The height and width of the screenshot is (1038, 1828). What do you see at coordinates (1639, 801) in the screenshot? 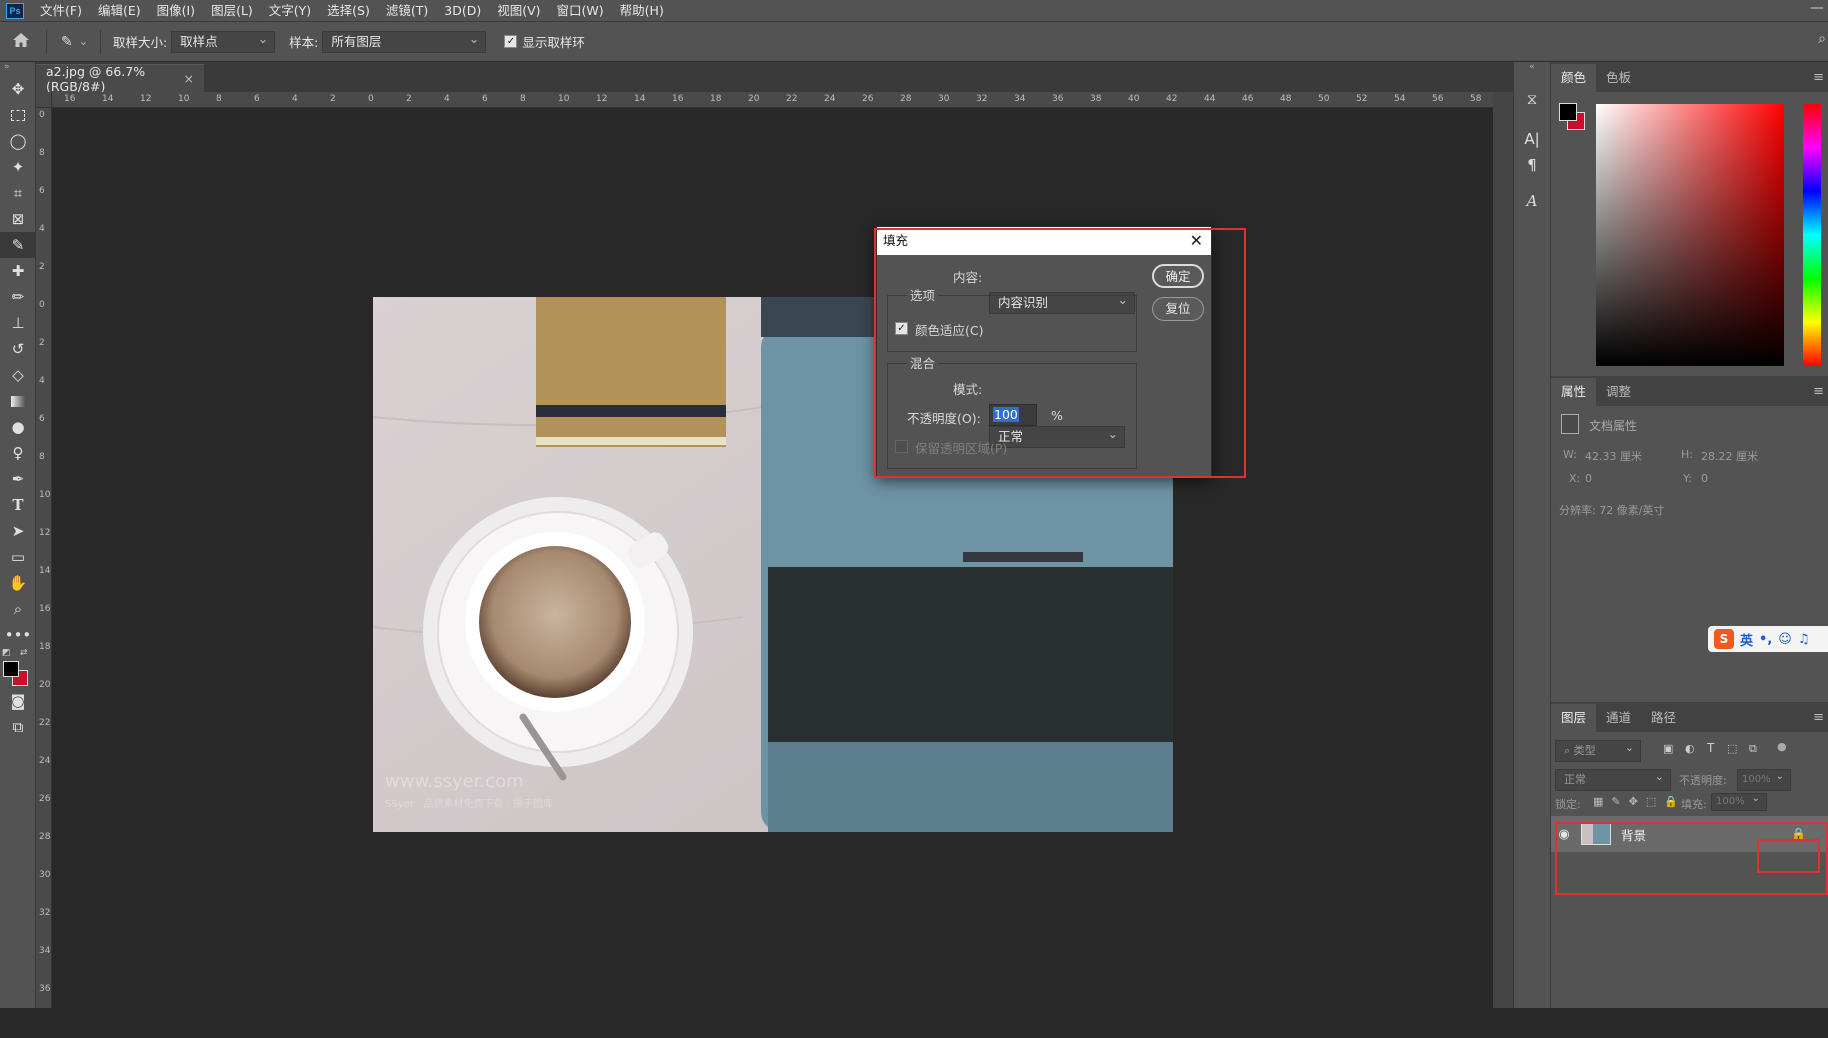
I see `lock-icons: ▦✎✥⬚🔒` at bounding box center [1639, 801].